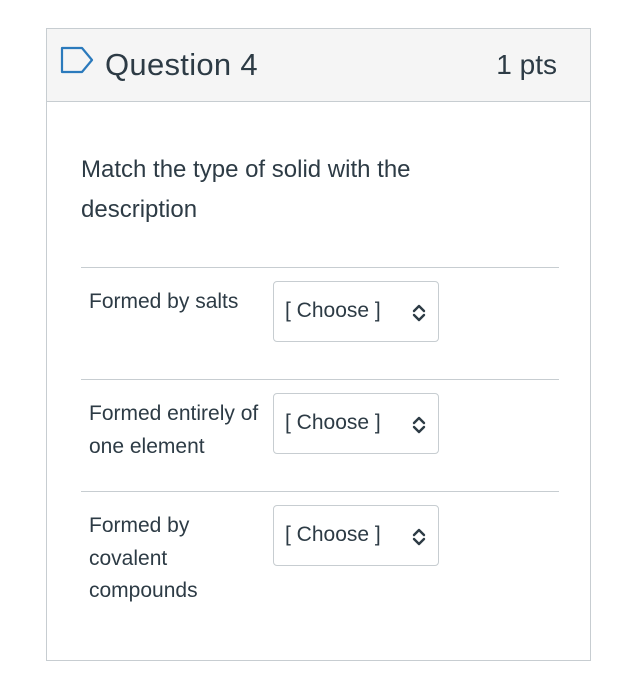  Describe the element at coordinates (143, 558) in the screenshot. I see `match-row-label: Formed by covalent compounds` at that location.